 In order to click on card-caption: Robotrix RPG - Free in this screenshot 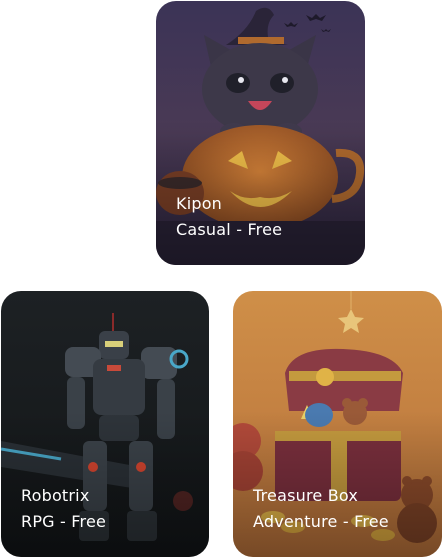, I will do `click(63, 509)`.